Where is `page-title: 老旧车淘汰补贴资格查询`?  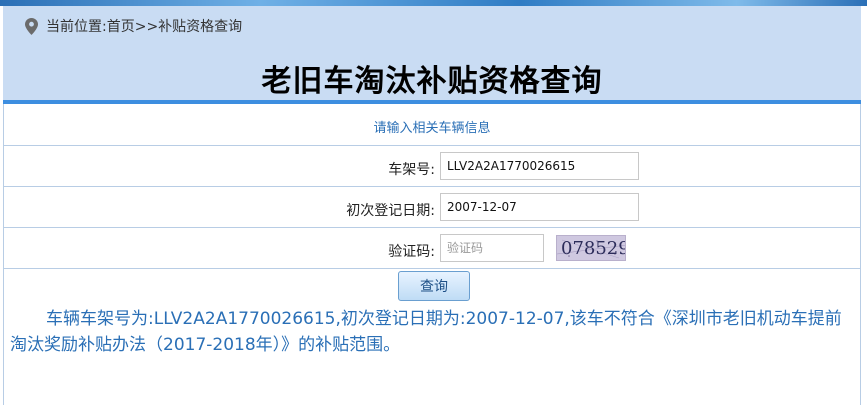 page-title: 老旧车淘汰补贴资格查询 is located at coordinates (432, 81).